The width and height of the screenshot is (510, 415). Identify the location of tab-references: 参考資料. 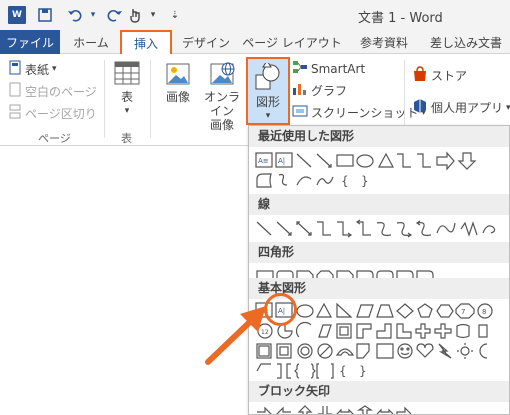
(384, 42).